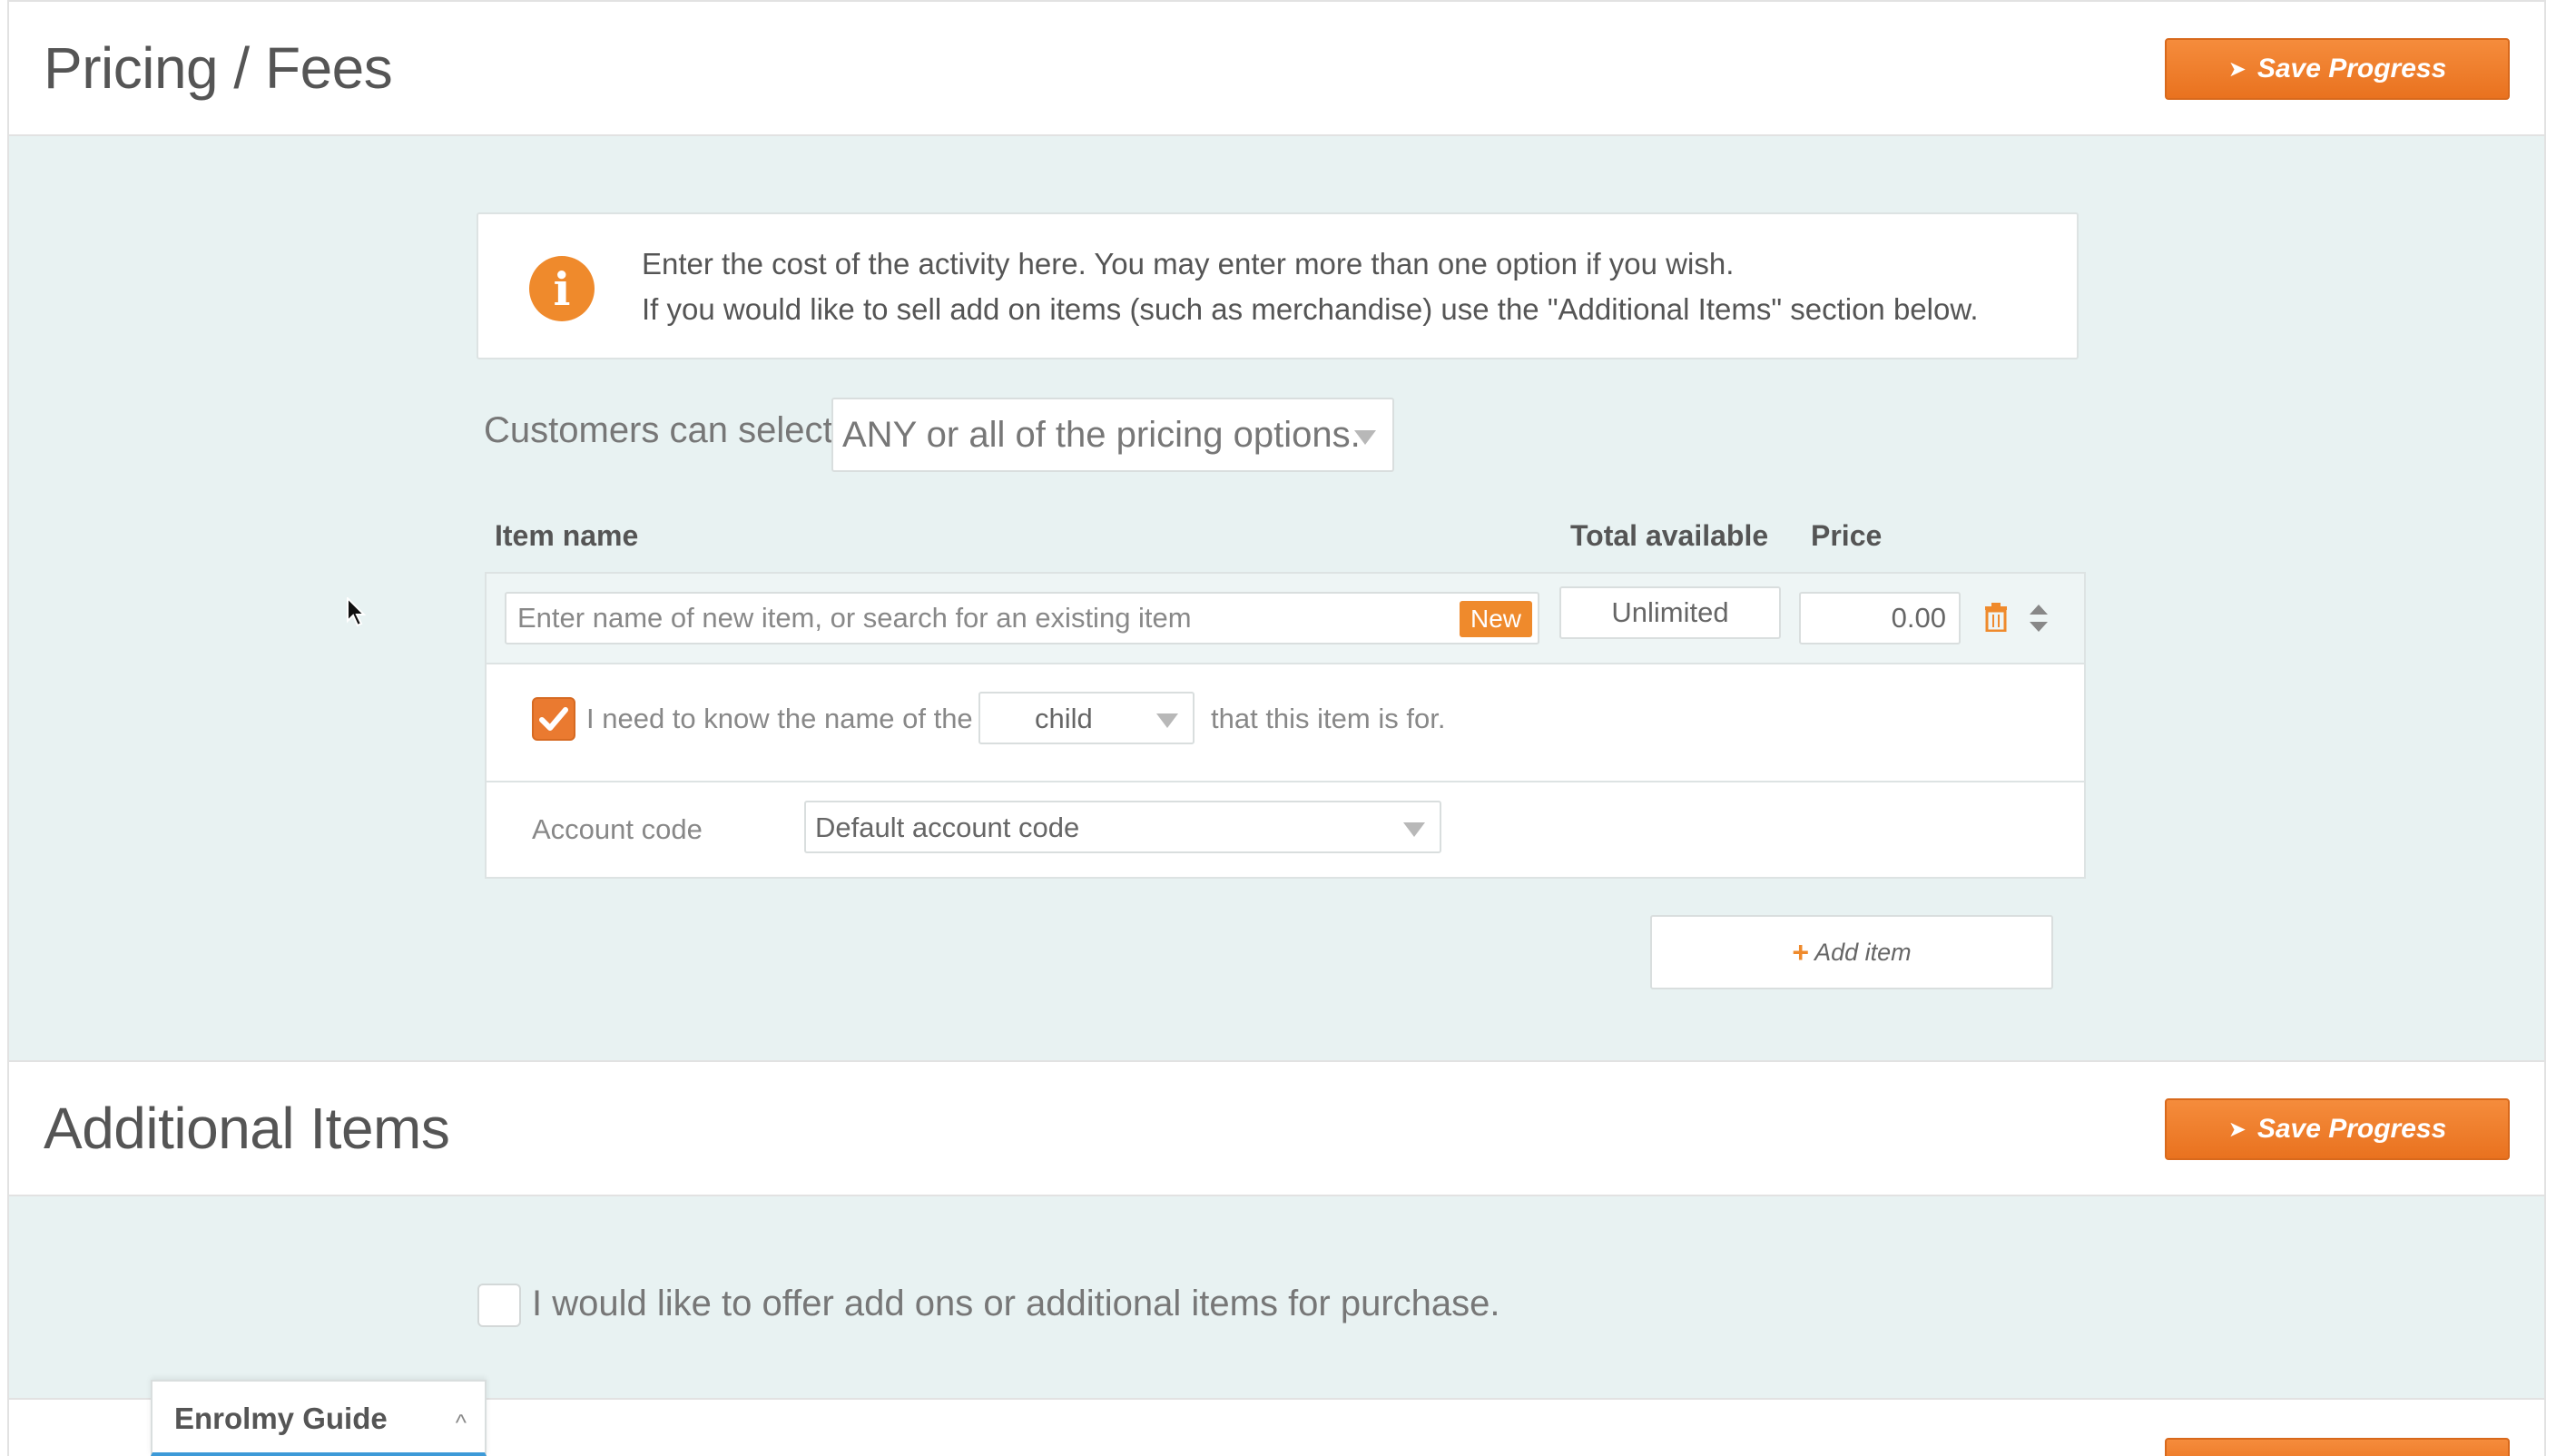 The width and height of the screenshot is (2576, 1456). I want to click on add-item-button: + Add item, so click(1851, 952).